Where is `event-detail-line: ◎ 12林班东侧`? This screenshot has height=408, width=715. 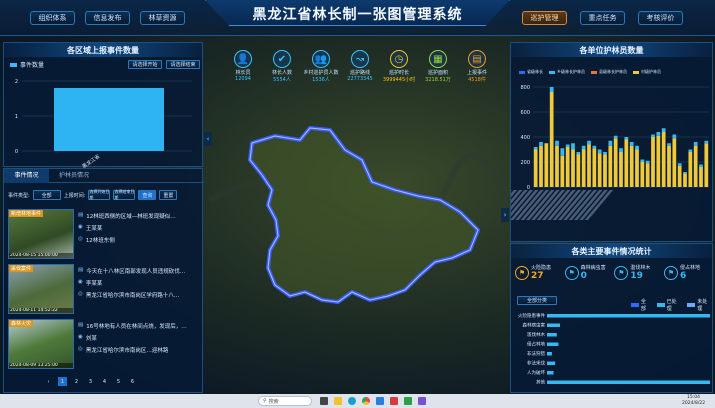 event-detail-line: ◎ 12林班东侧 is located at coordinates (139, 240).